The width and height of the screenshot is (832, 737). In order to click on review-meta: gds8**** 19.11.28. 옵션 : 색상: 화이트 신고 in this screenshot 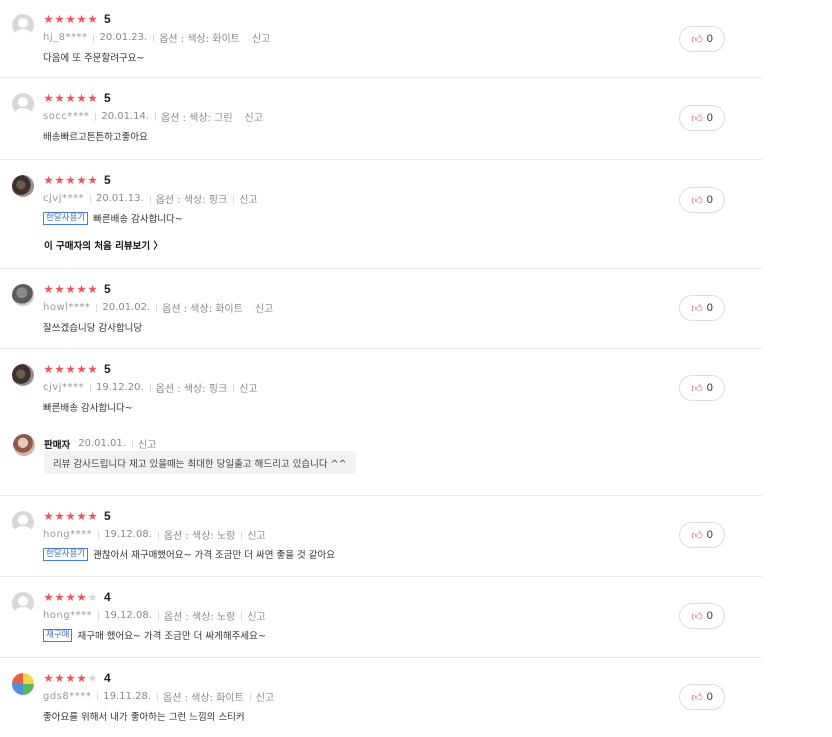, I will do `click(158, 696)`.